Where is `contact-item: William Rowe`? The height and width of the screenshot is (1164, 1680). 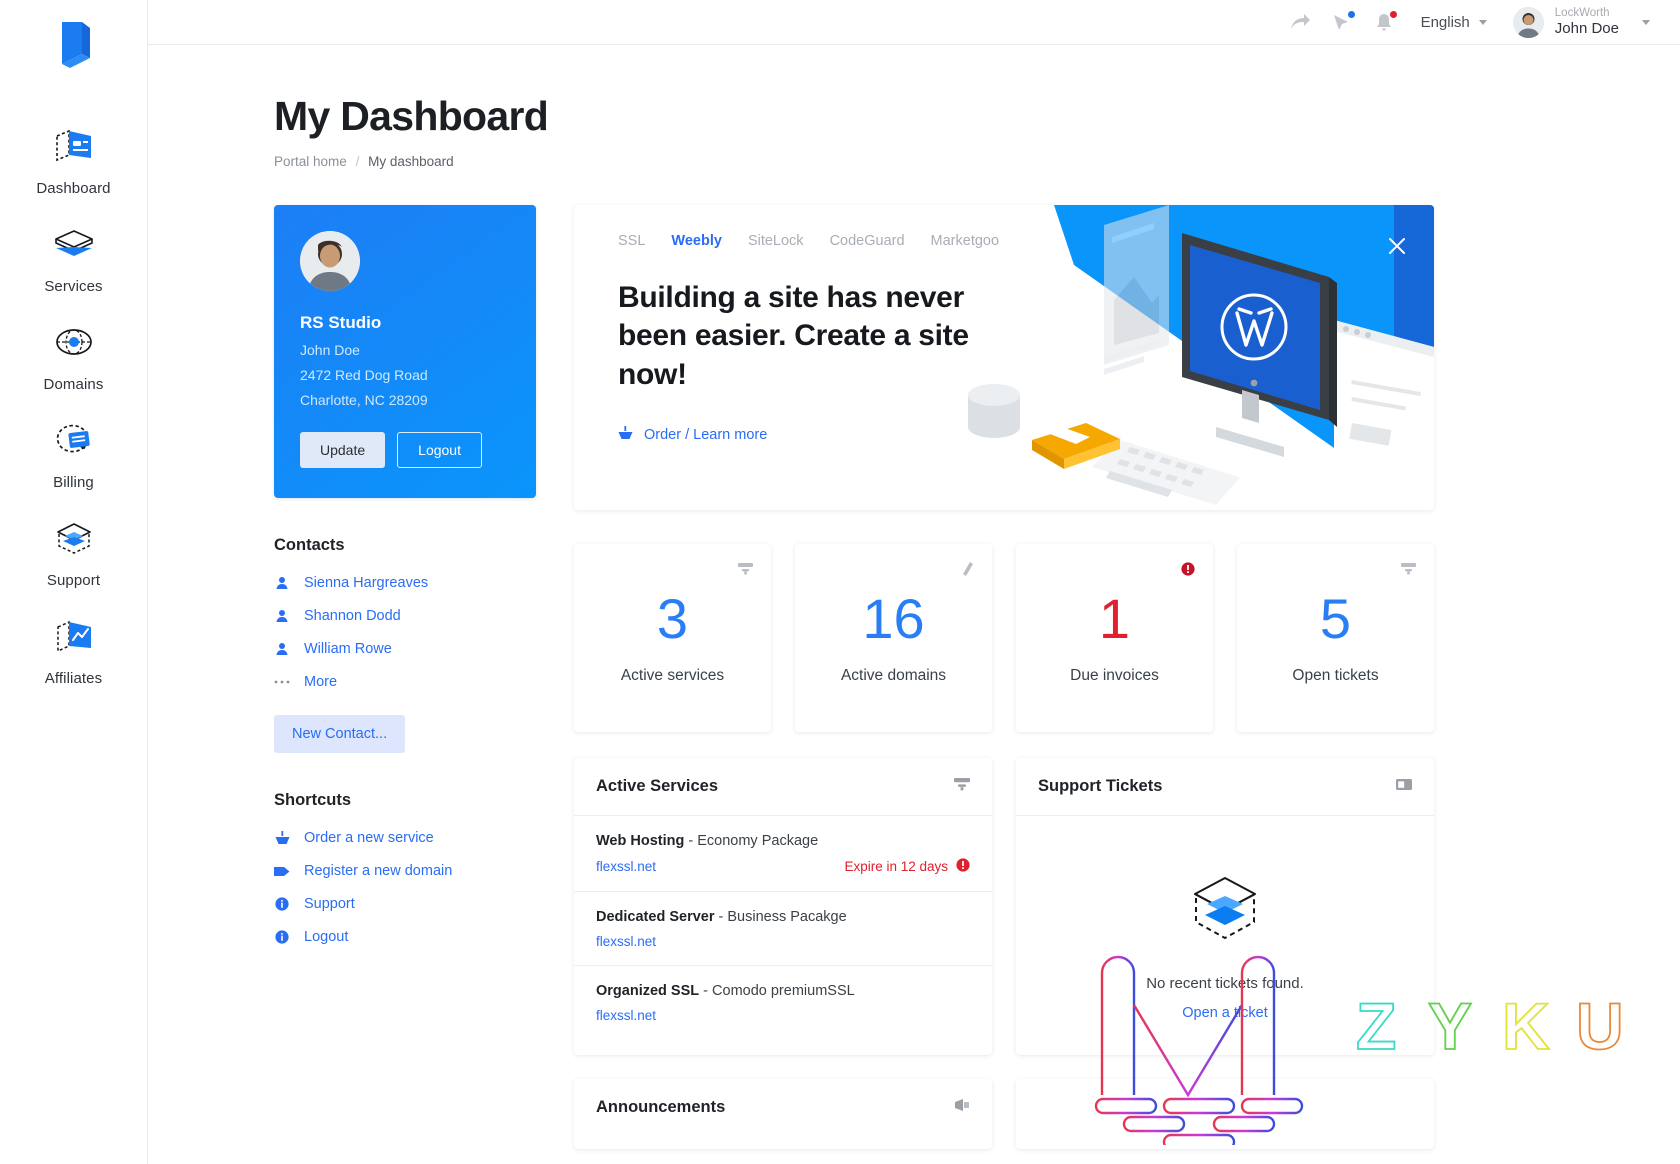
contact-item: William Rowe is located at coordinates (405, 649).